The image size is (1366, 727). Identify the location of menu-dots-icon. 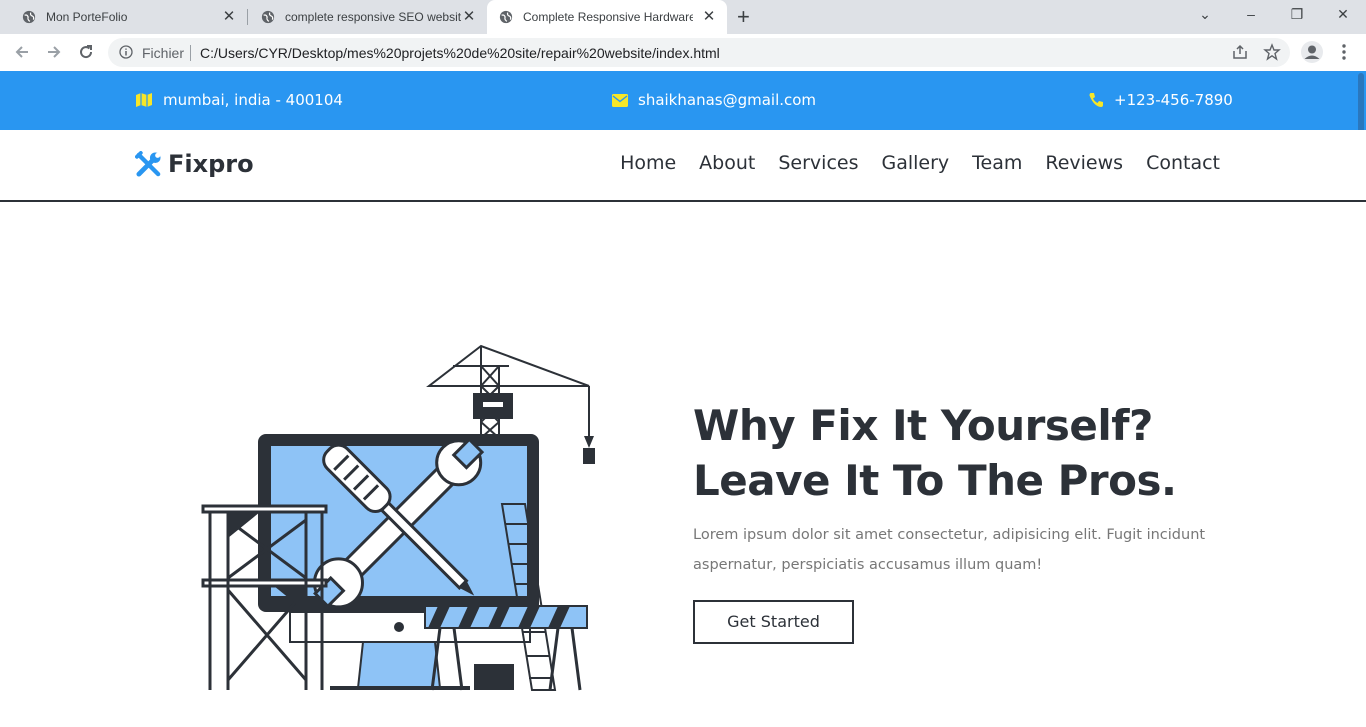
(1344, 52).